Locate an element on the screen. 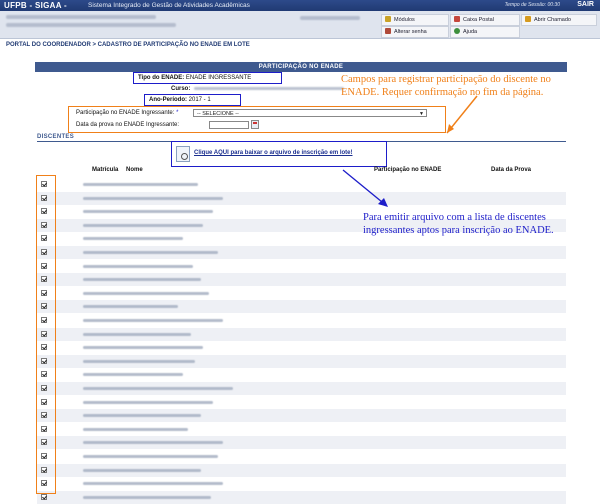  caixa-postal-button: Caixa Postal is located at coordinates (485, 20).